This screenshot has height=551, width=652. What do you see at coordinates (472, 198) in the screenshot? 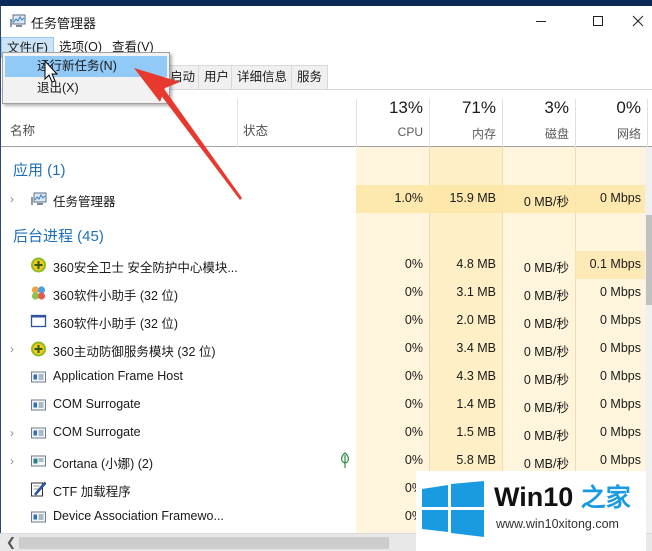
I see `memory-value: 15.9 MB` at bounding box center [472, 198].